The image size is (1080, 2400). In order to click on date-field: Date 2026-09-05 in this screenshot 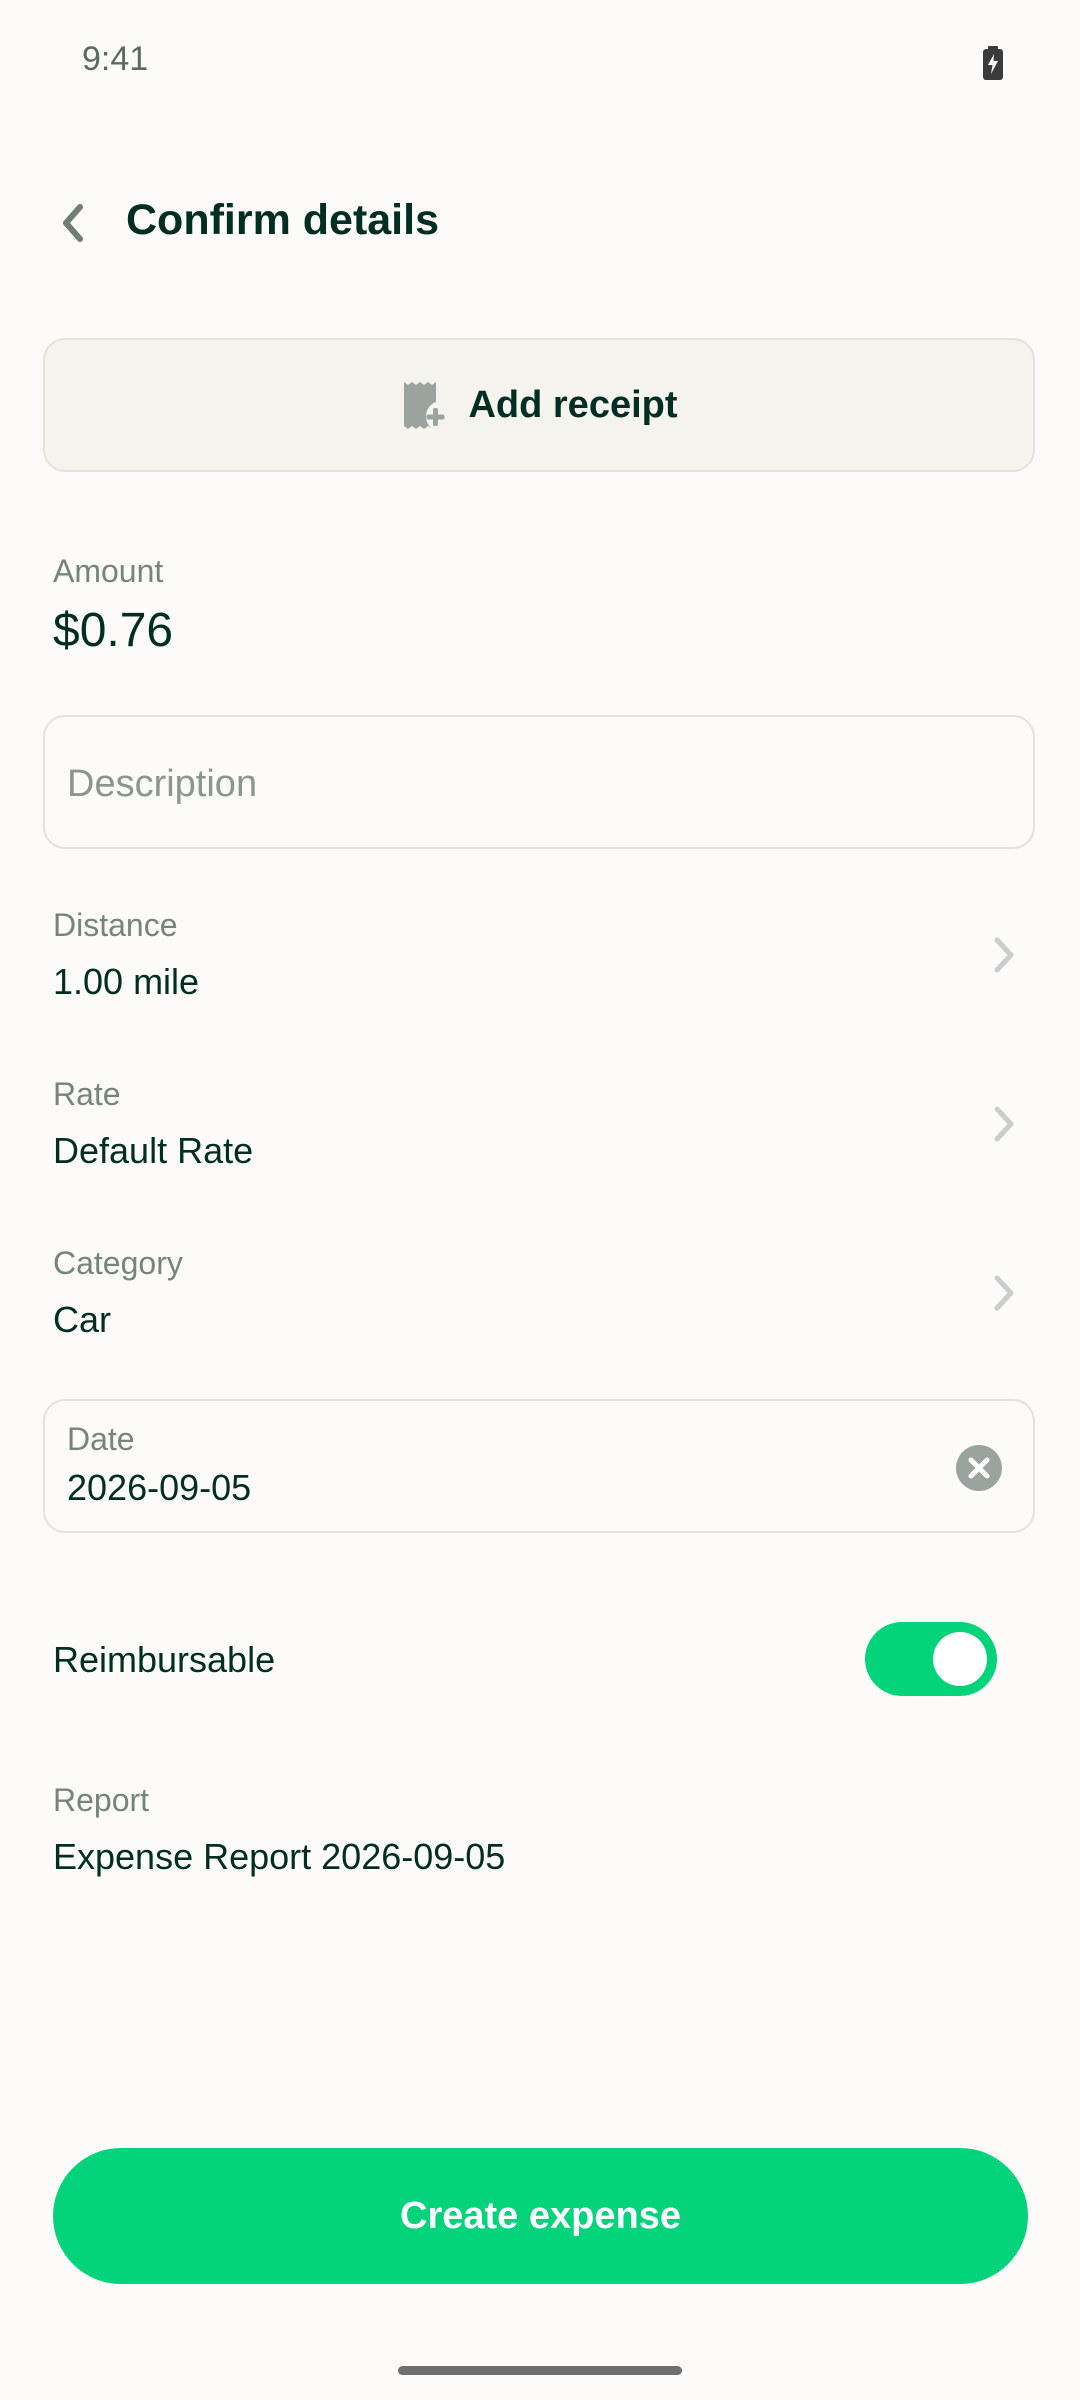, I will do `click(539, 1466)`.